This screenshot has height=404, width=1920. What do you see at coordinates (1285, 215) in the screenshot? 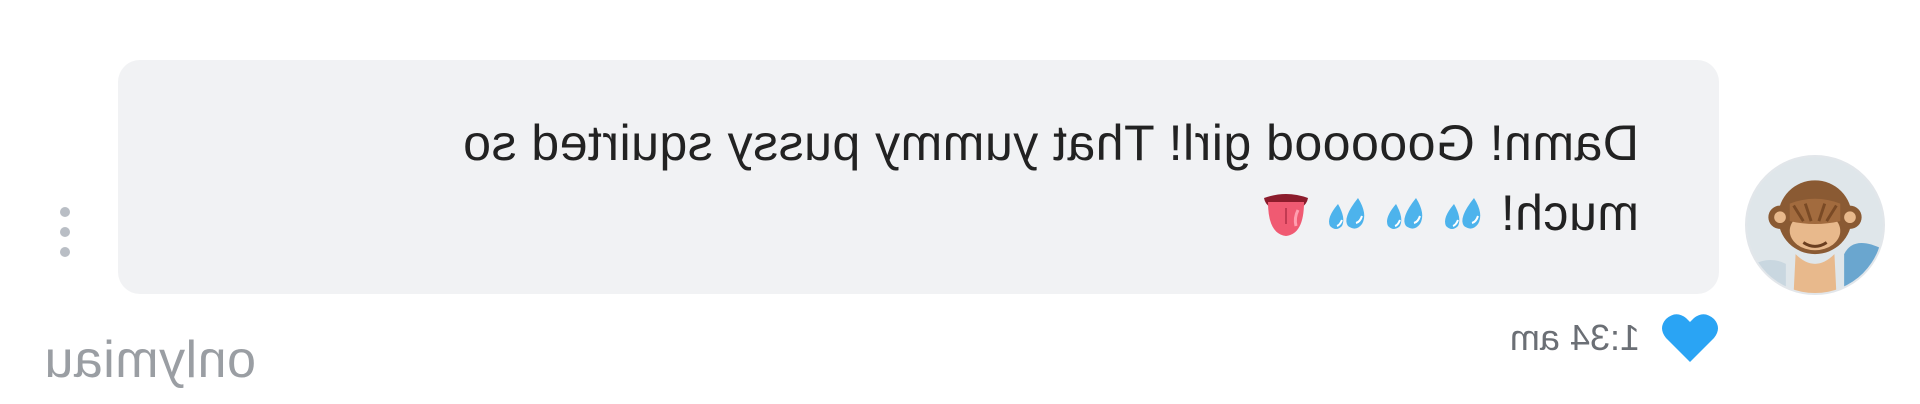
I see `tongue-icon` at bounding box center [1285, 215].